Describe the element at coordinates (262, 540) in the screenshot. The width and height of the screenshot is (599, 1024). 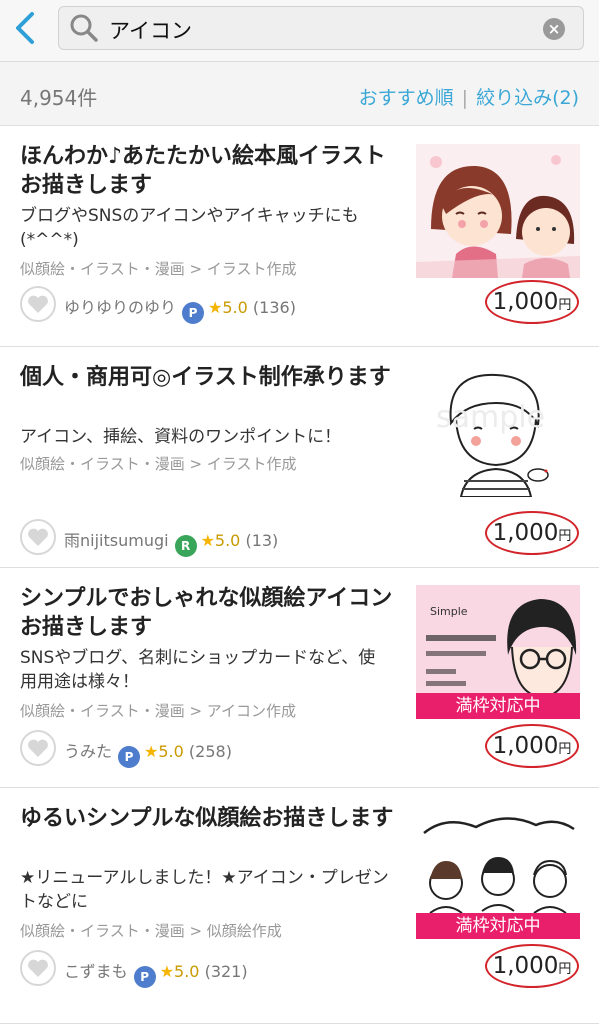
I see `review-count: (13)` at that location.